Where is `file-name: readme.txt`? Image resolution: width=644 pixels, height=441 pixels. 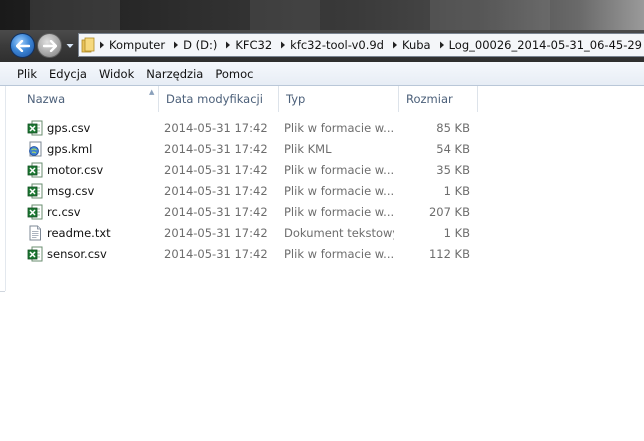 file-name: readme.txt is located at coordinates (79, 233).